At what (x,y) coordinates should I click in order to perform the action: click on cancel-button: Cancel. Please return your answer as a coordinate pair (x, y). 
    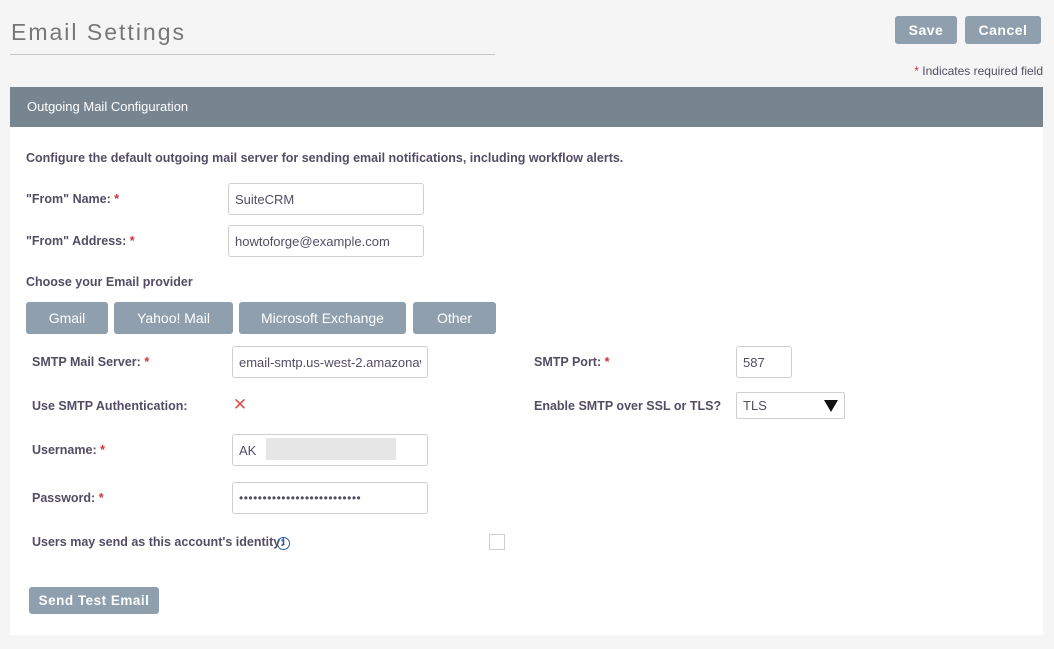
    Looking at the image, I should click on (1003, 30).